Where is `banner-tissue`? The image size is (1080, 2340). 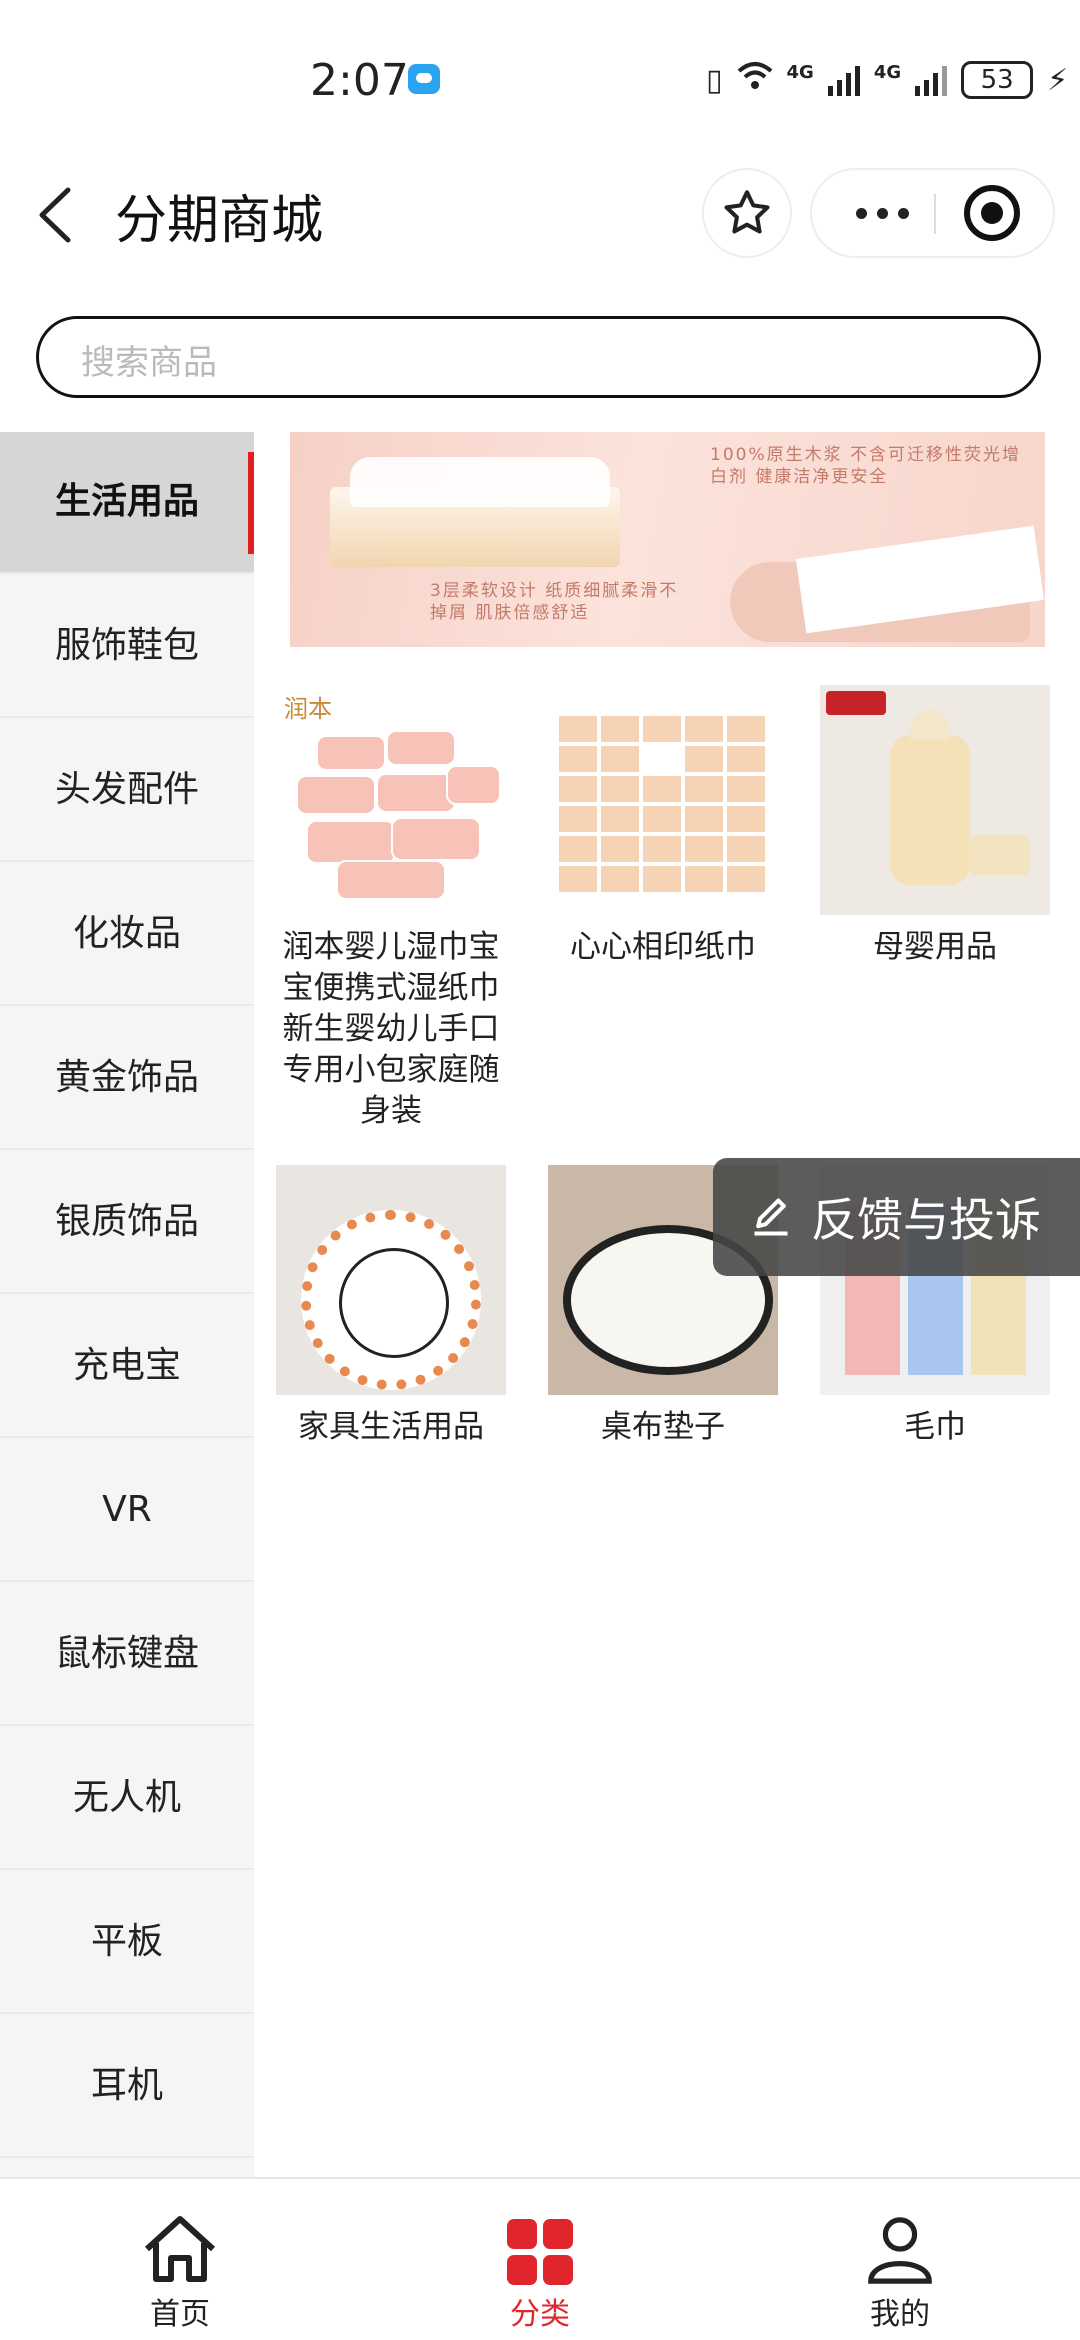 banner-tissue is located at coordinates (480, 482).